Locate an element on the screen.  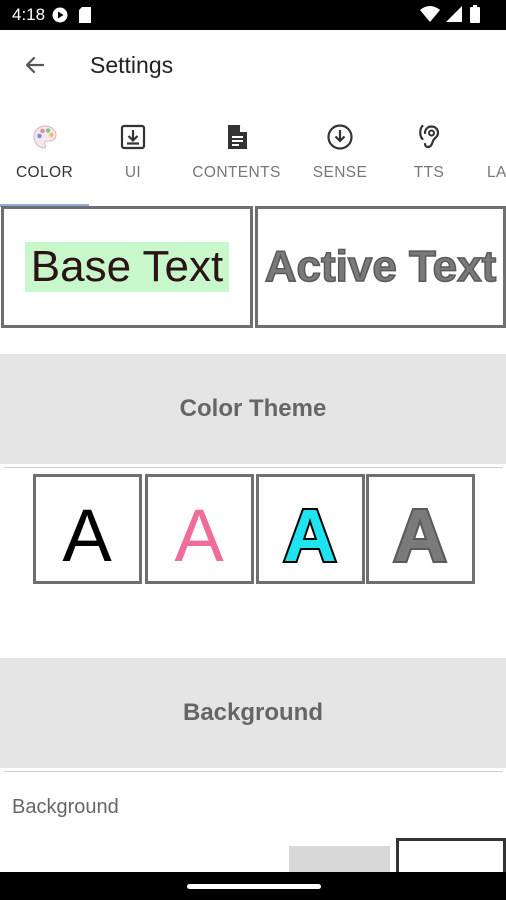
theme-swatch-cyan: A is located at coordinates (310, 529).